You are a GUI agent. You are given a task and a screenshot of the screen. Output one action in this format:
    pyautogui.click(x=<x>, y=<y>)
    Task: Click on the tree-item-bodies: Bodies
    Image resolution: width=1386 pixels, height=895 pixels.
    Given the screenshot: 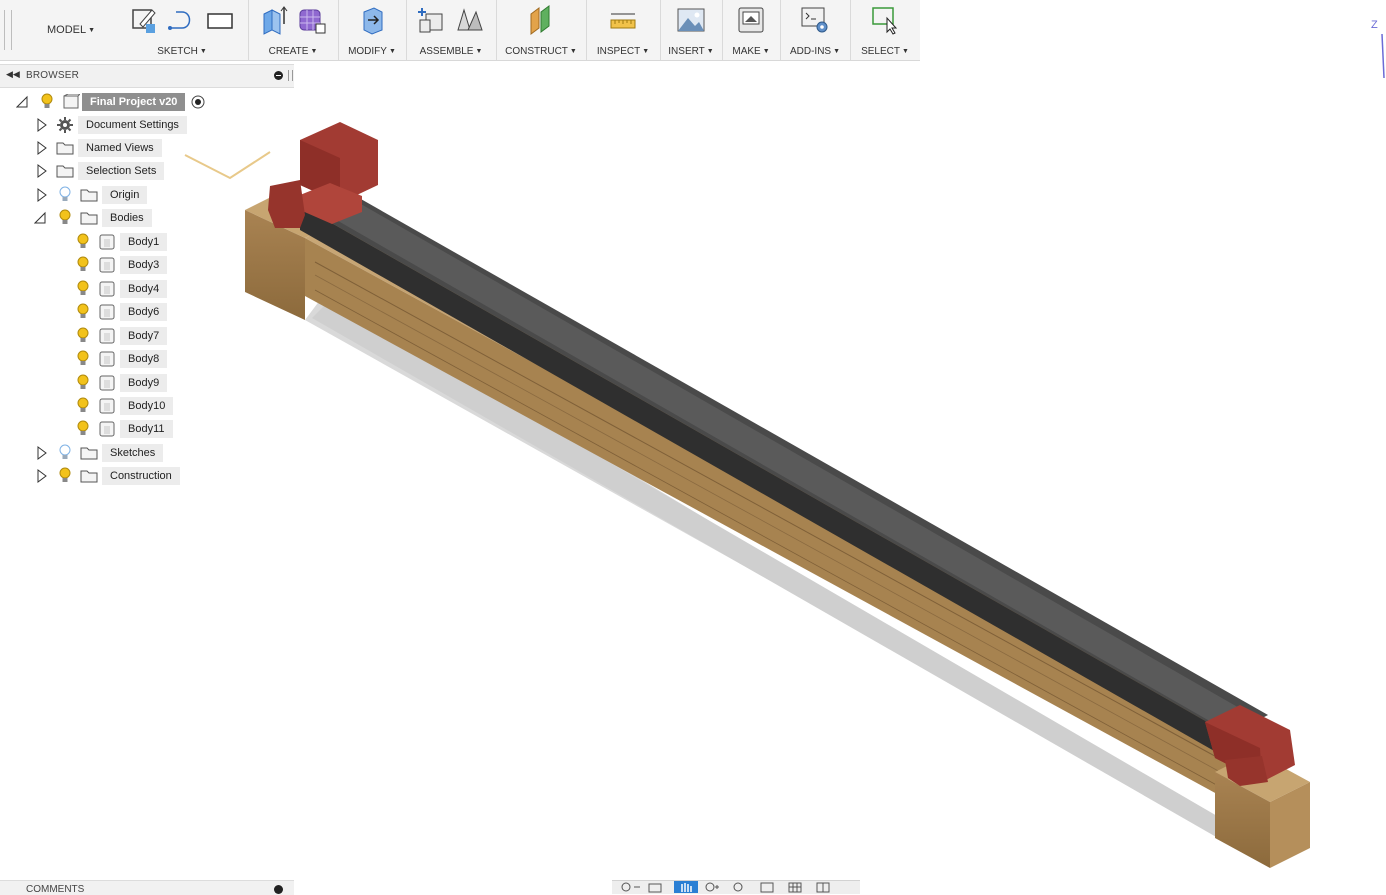 What is the action you would take?
    pyautogui.click(x=147, y=218)
    